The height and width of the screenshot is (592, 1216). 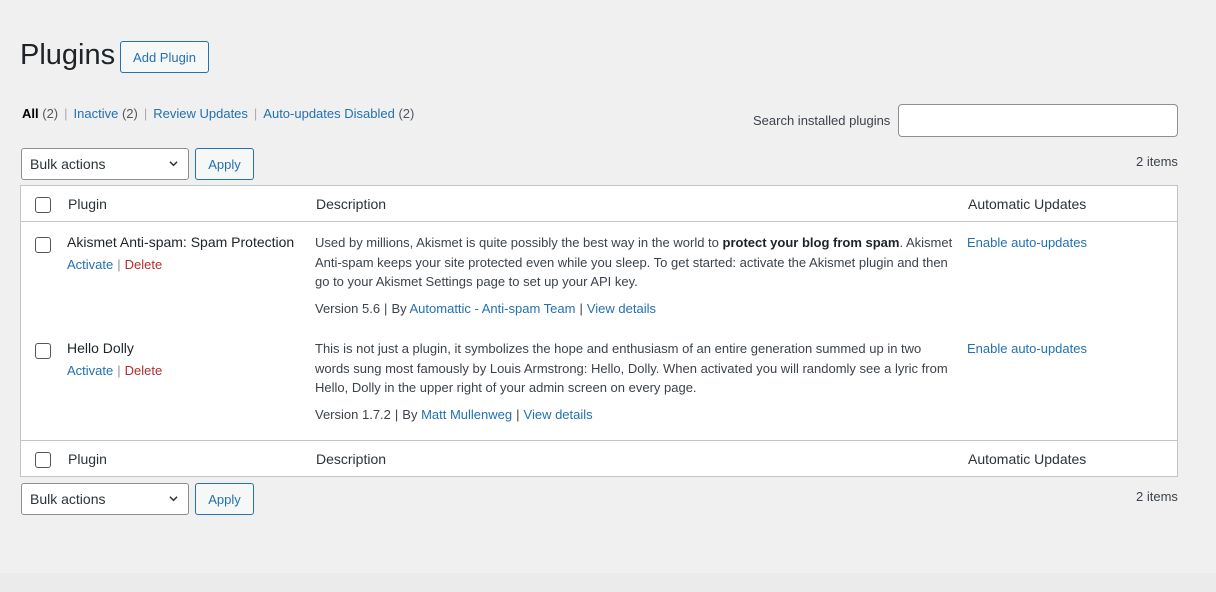 I want to click on plugin-name: Akismet Anti-spam: Spam Protection, so click(x=181, y=242).